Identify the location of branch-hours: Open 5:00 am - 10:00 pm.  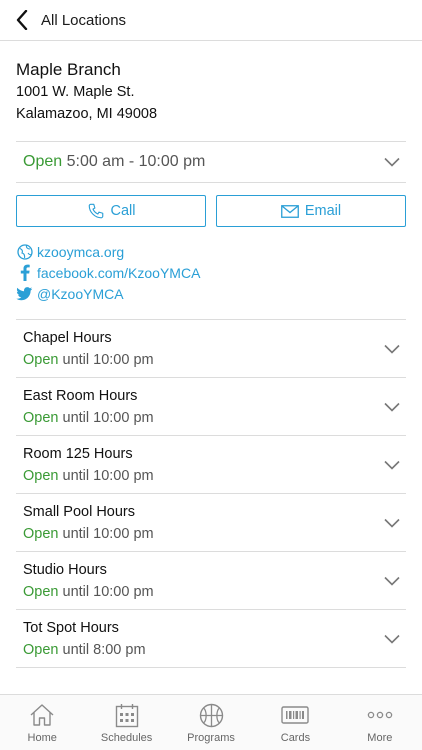
(114, 162).